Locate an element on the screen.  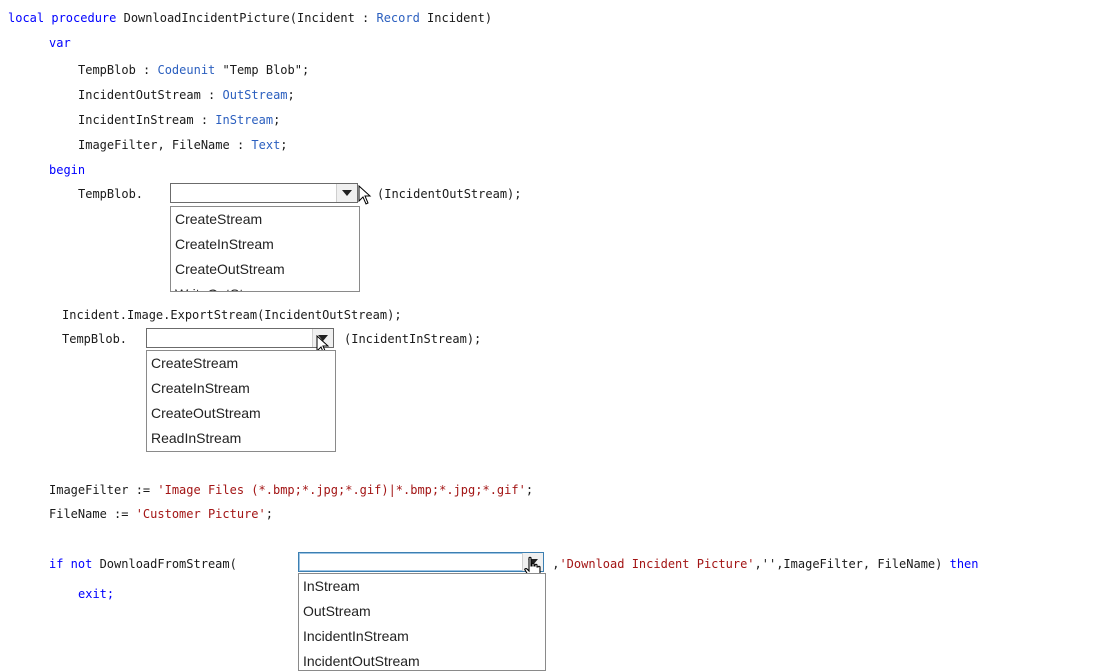
type-outstream: OutStream is located at coordinates (255, 95).